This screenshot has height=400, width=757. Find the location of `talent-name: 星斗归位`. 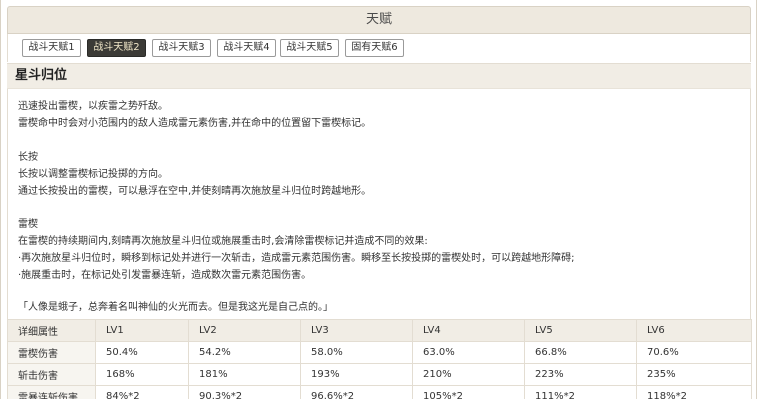

talent-name: 星斗归位 is located at coordinates (379, 76).